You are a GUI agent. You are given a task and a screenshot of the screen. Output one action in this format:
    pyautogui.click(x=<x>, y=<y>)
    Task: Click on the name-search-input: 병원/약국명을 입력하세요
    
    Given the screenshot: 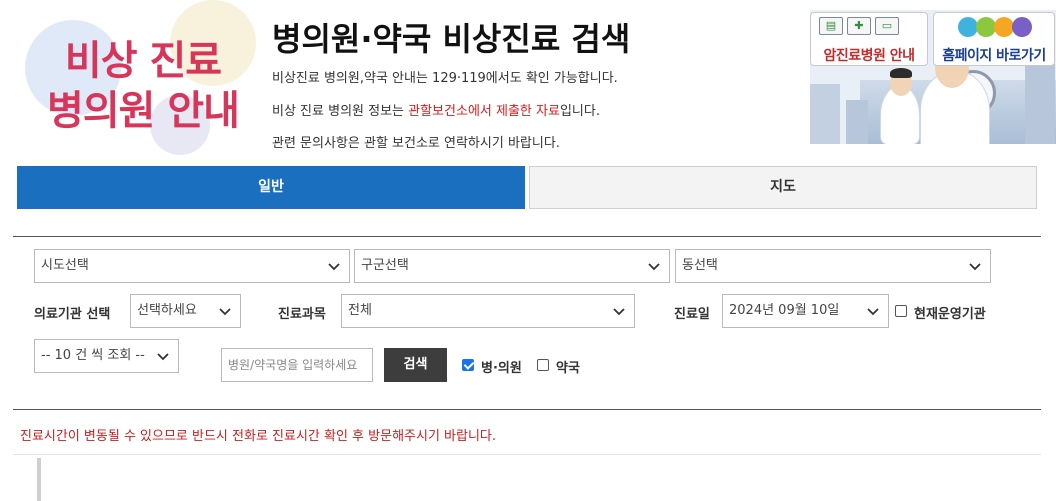 What is the action you would take?
    pyautogui.click(x=297, y=365)
    